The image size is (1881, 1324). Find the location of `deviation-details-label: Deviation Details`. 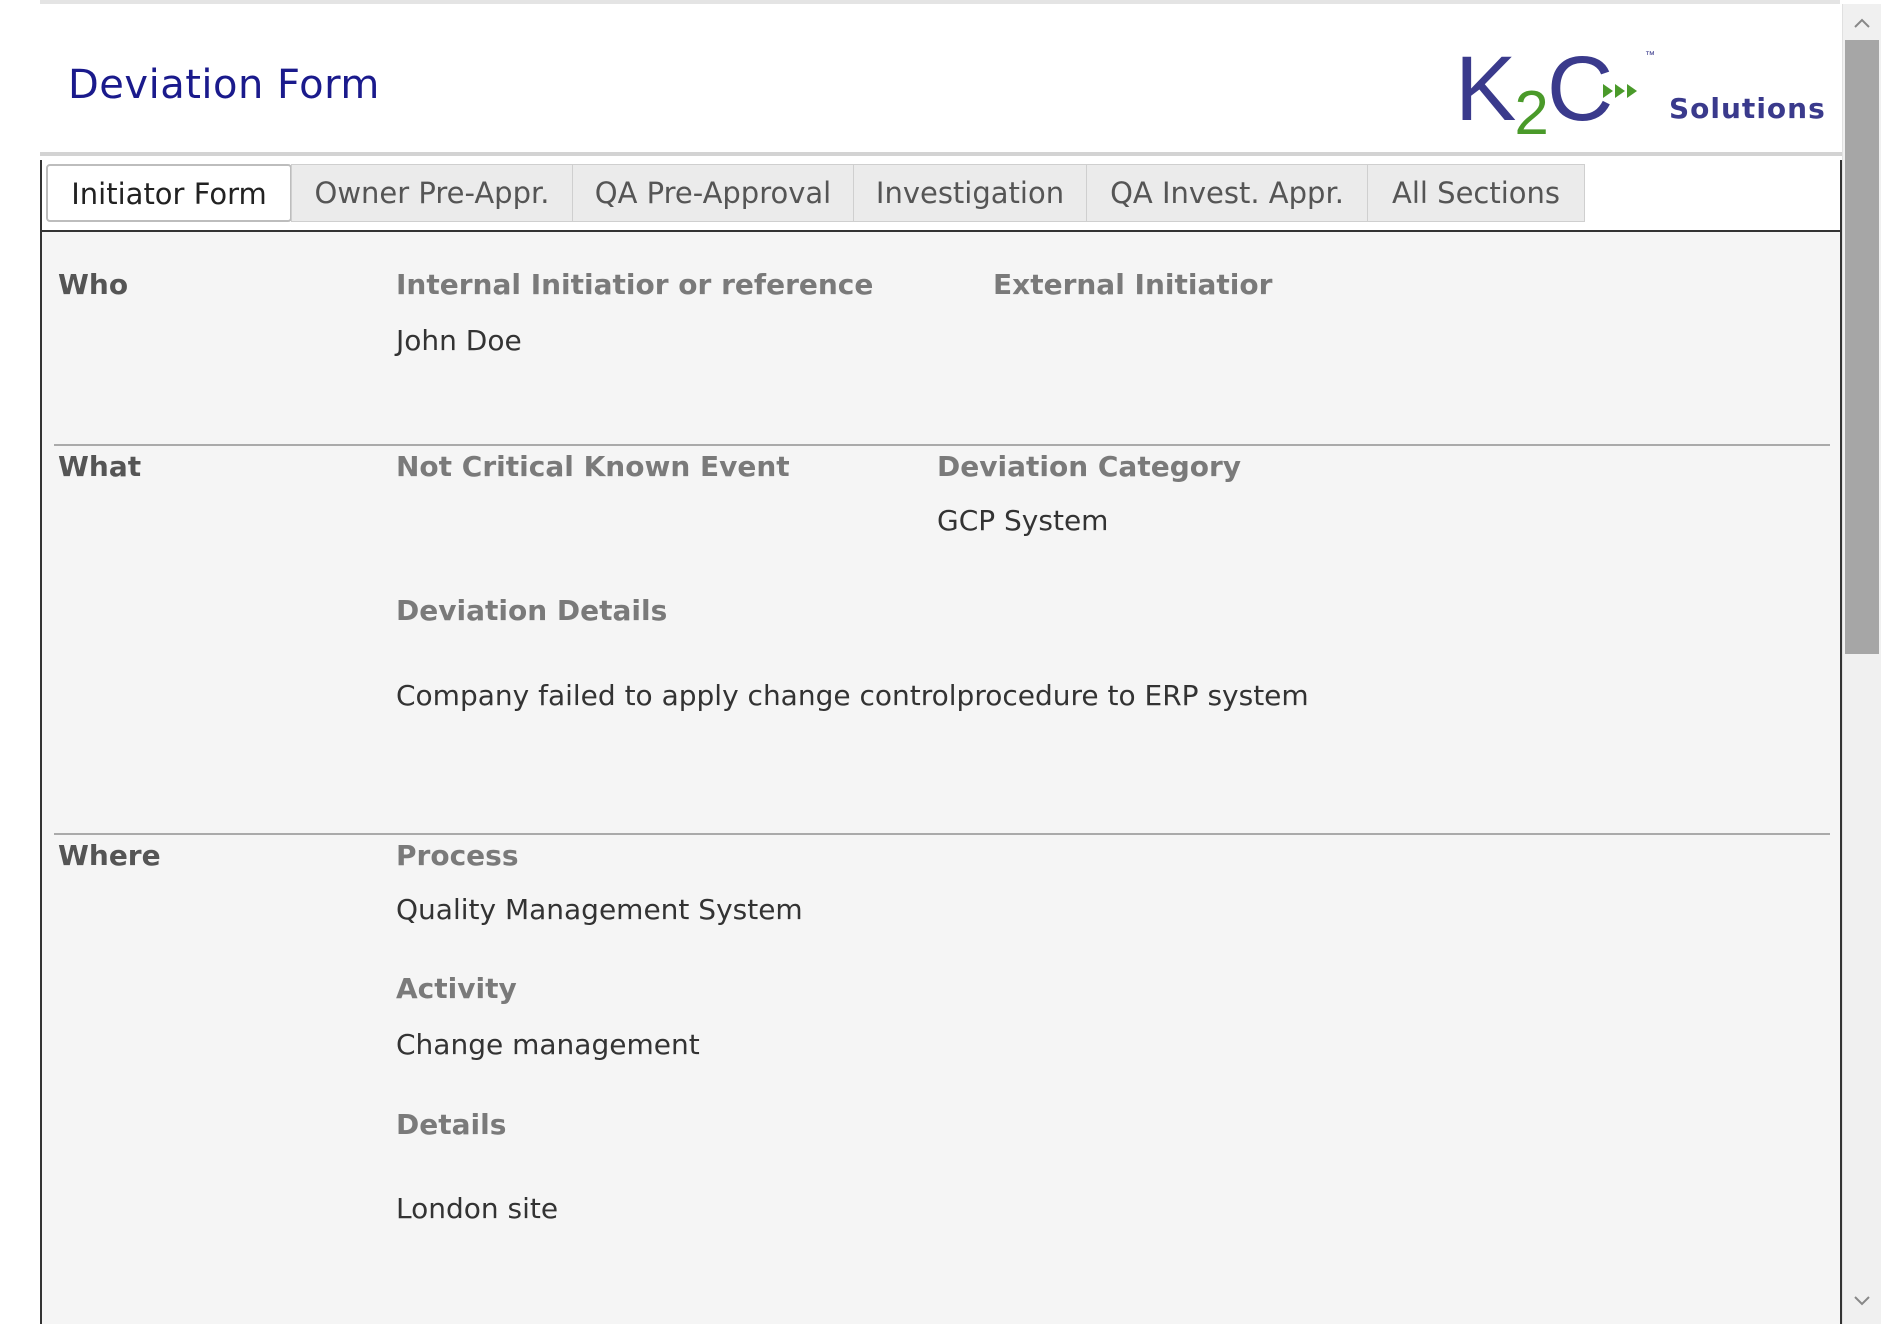

deviation-details-label: Deviation Details is located at coordinates (532, 610).